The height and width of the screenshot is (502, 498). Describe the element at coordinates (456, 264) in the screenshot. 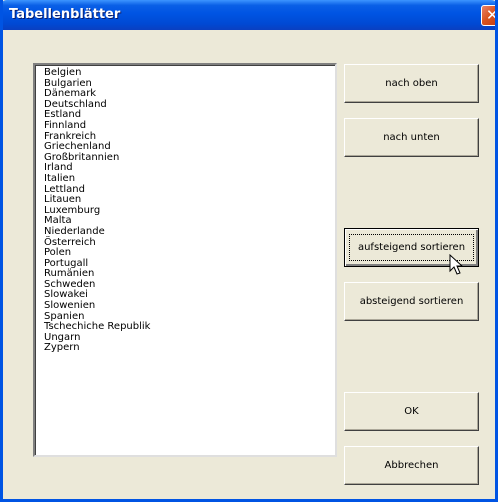

I see `mouse-pointer-icon` at that location.